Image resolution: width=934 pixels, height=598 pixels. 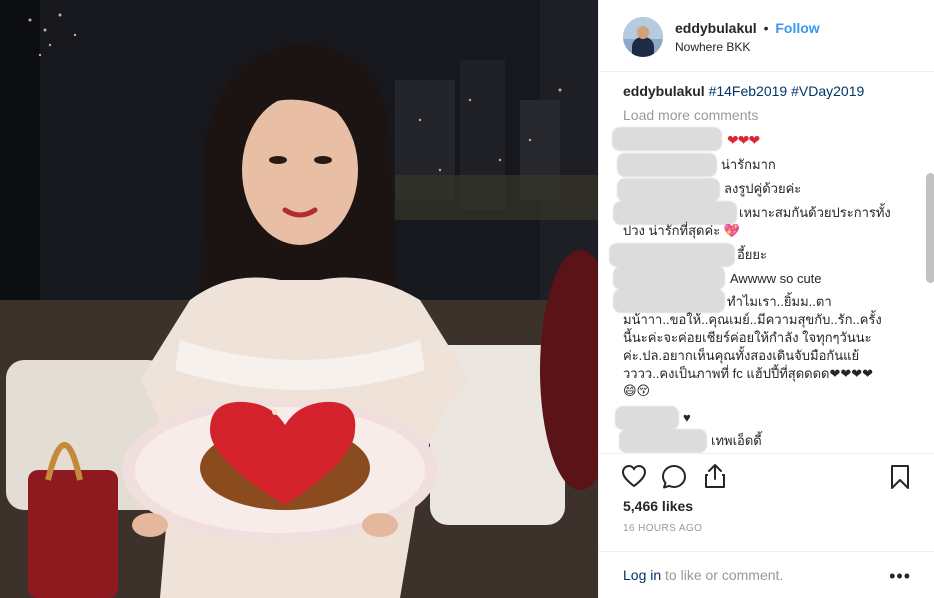 What do you see at coordinates (779, 301) in the screenshot?
I see `comment-text: ทำไมเรา..ยิ้มม..ตา` at bounding box center [779, 301].